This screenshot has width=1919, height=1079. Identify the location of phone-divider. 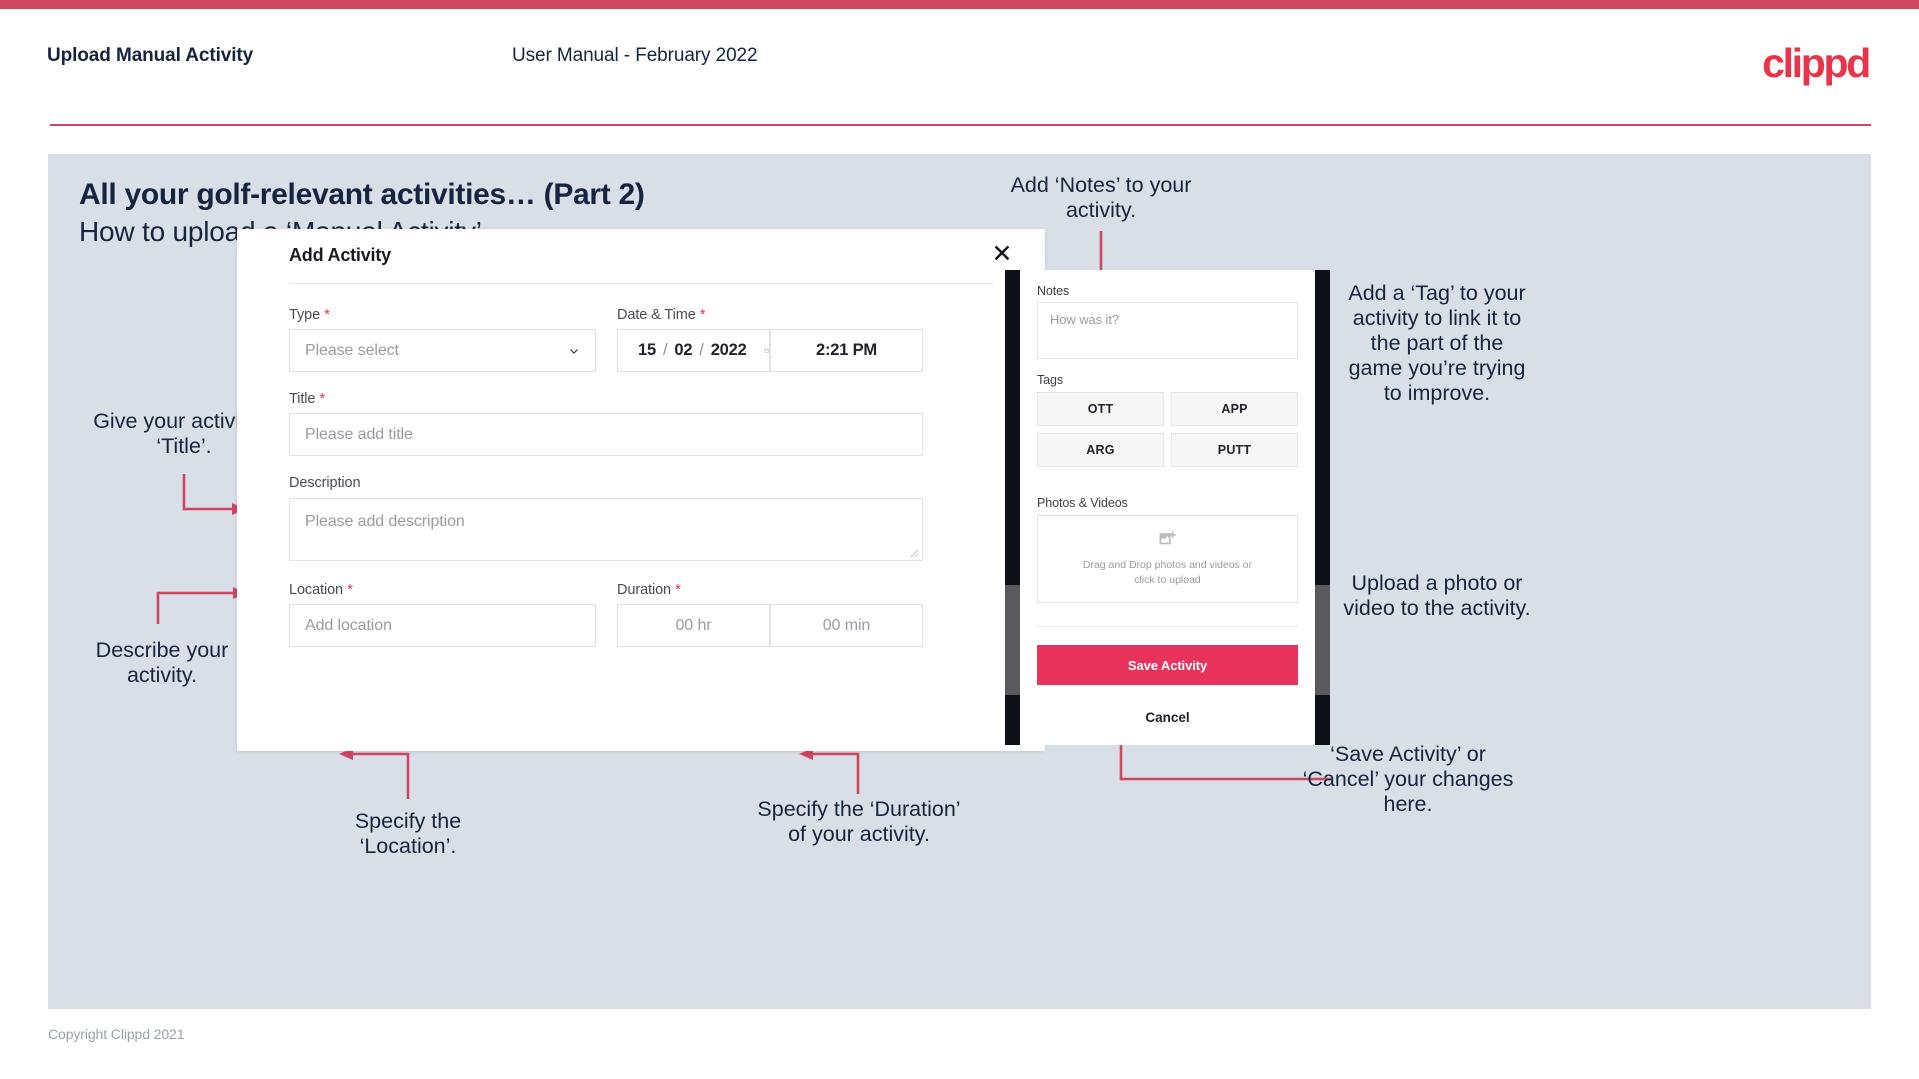
(1167, 626).